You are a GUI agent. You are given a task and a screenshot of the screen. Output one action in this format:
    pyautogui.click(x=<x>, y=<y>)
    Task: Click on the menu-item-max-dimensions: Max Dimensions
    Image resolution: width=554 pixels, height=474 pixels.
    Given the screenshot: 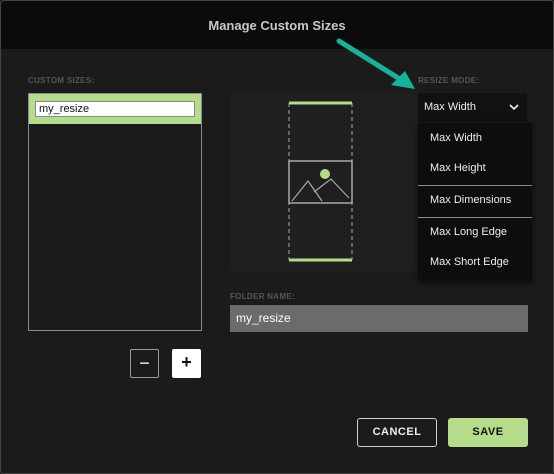 What is the action you would take?
    pyautogui.click(x=470, y=200)
    